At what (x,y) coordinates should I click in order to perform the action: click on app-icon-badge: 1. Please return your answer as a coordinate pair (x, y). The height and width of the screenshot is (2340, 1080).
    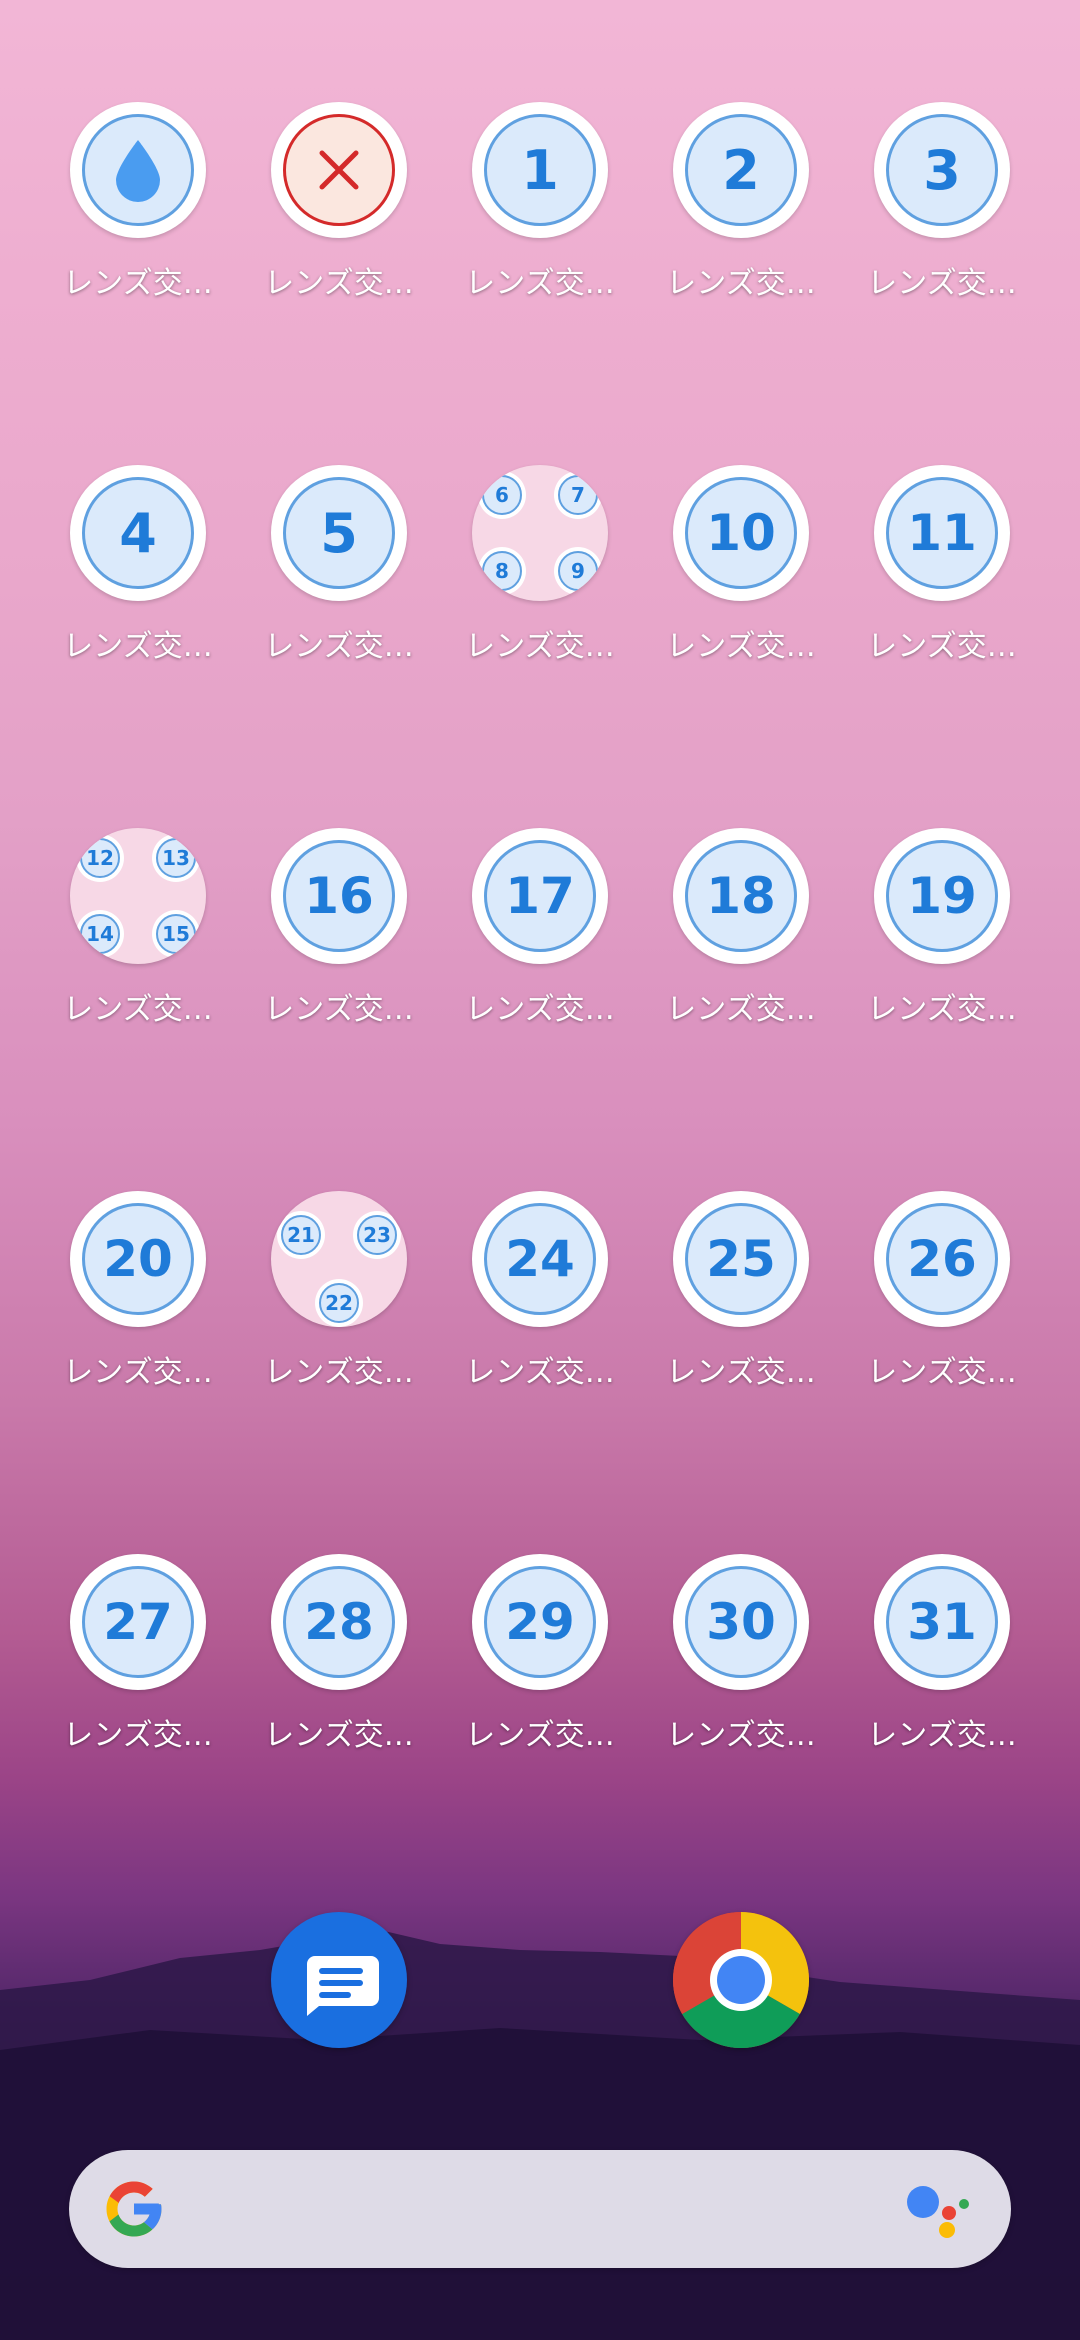
    Looking at the image, I should click on (540, 170).